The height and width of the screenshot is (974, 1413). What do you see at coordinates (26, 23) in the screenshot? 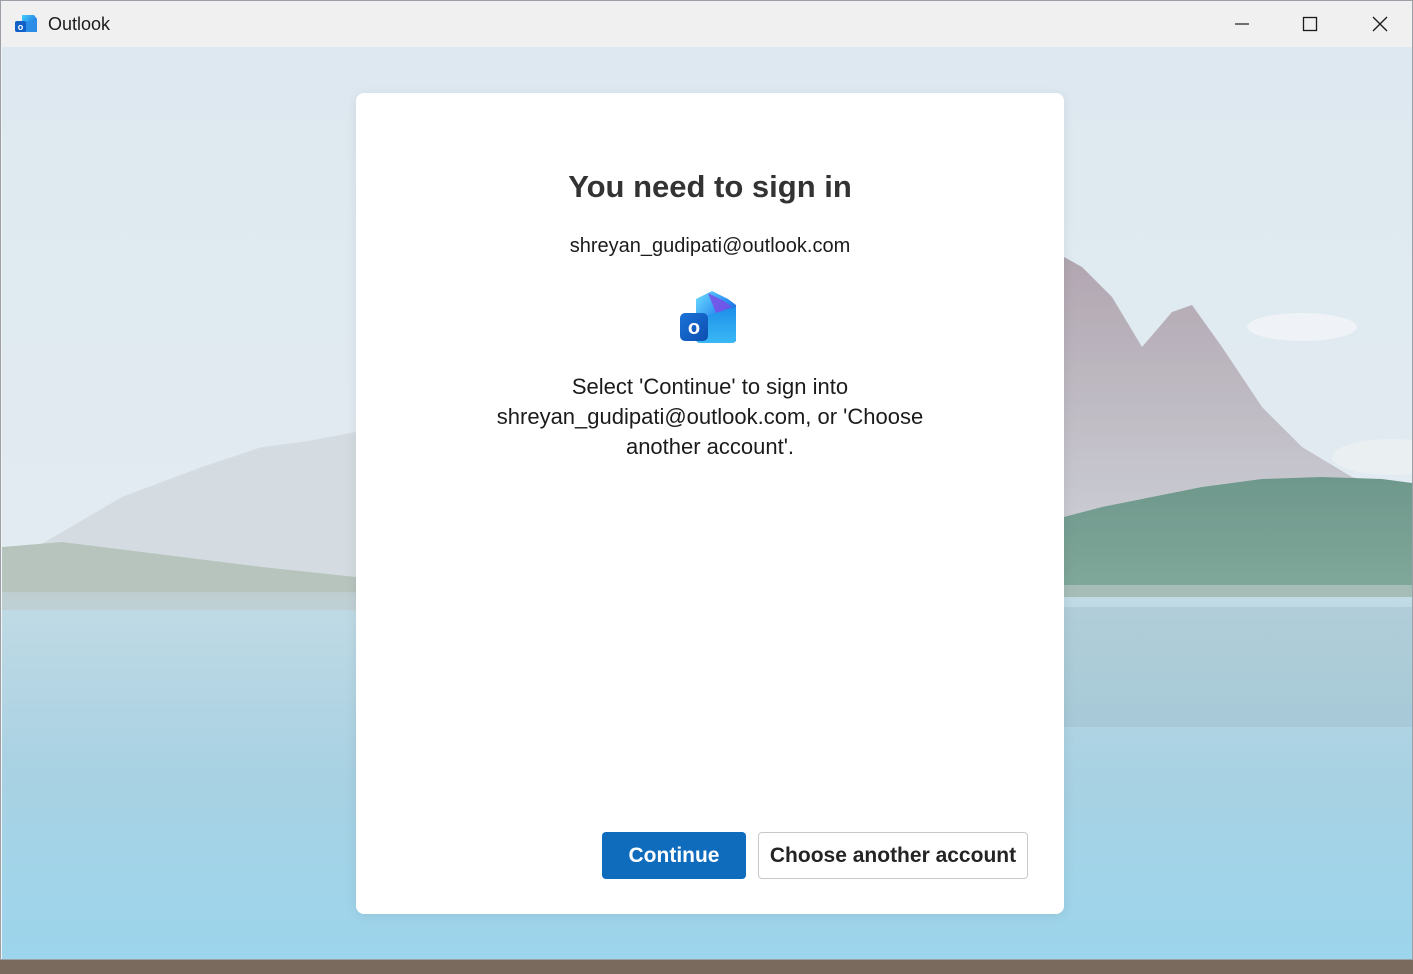
I see `outlook-app-icon: o` at bounding box center [26, 23].